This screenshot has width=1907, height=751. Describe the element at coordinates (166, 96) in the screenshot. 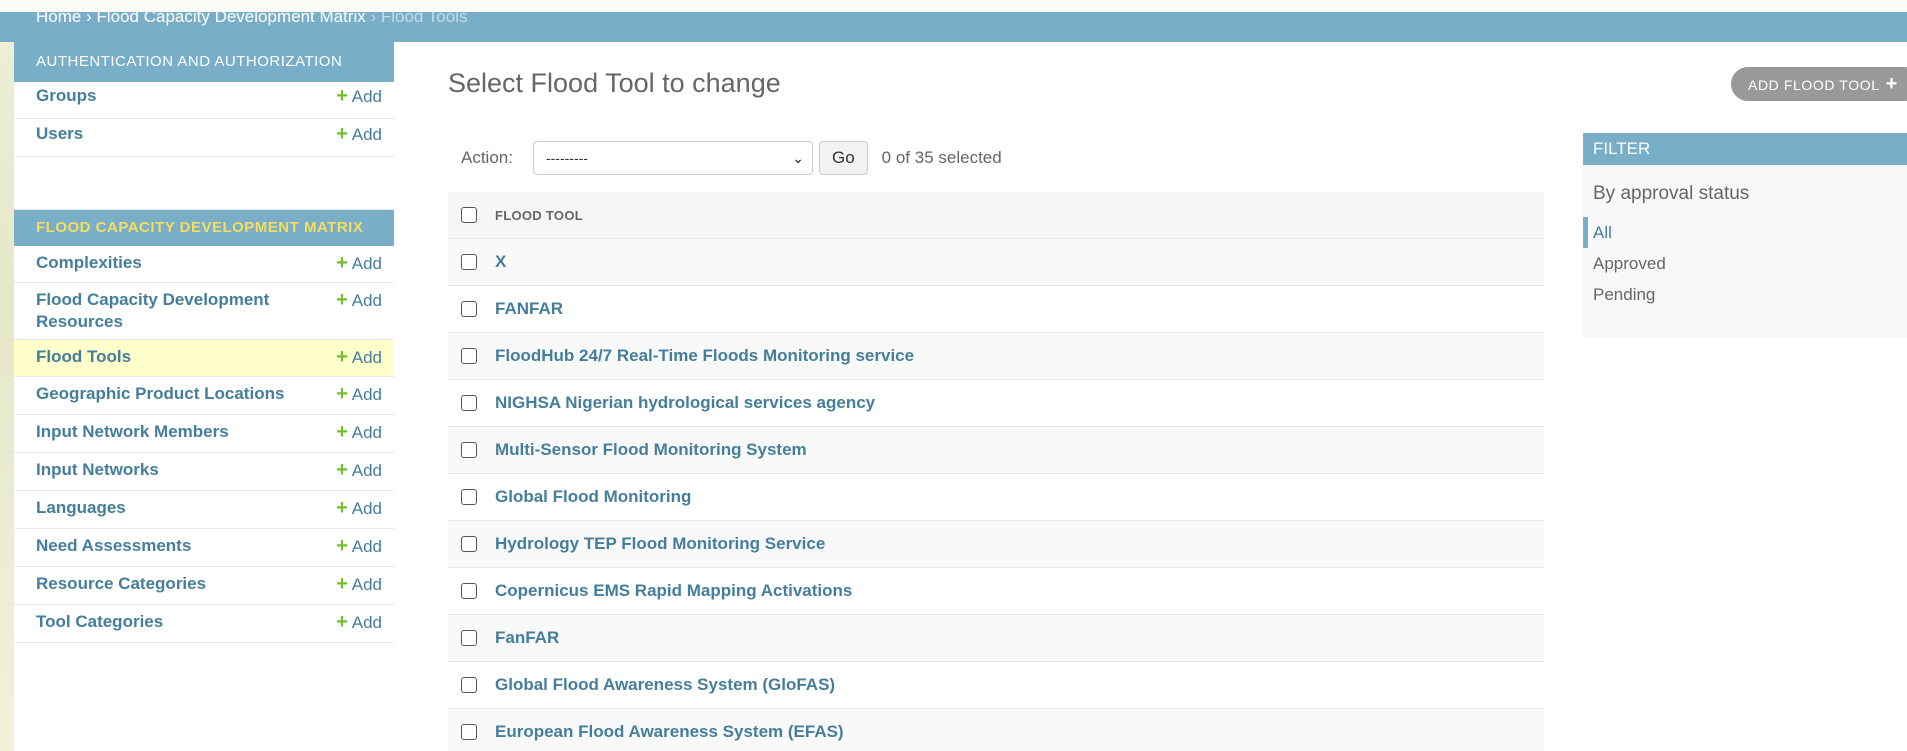

I see `sidebar-item-label: Groups` at that location.